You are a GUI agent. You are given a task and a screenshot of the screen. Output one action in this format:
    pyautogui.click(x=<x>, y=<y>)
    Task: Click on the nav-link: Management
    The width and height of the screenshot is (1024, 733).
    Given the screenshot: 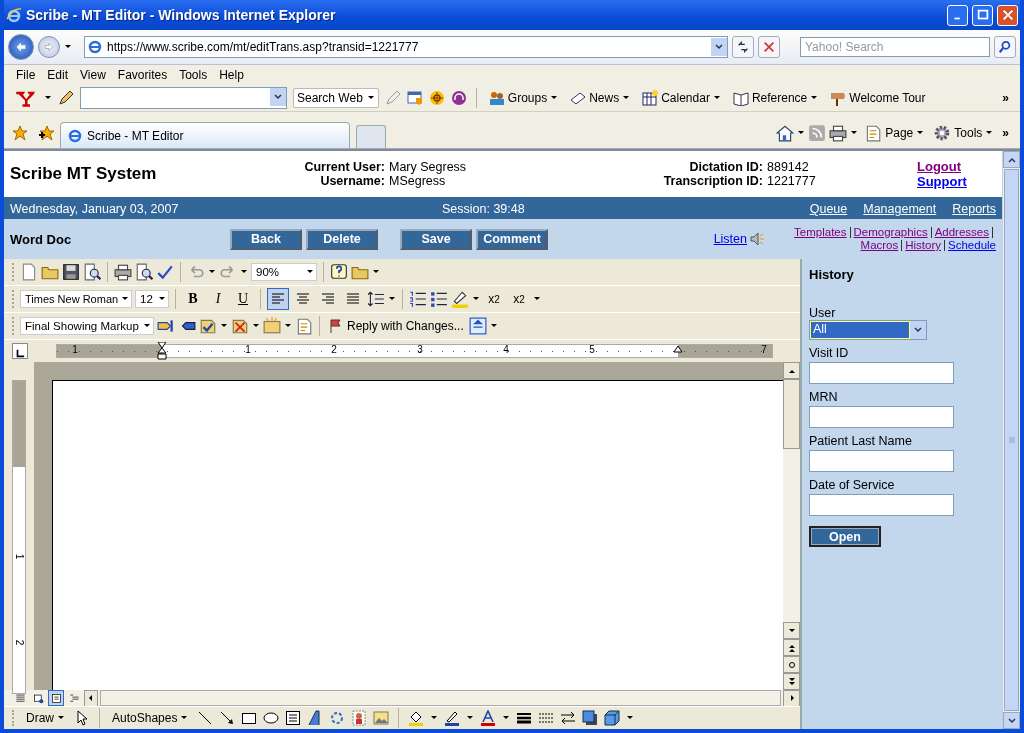 What is the action you would take?
    pyautogui.click(x=900, y=209)
    